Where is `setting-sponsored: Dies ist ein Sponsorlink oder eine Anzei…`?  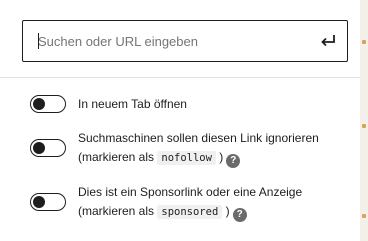
setting-sponsored: Dies ist ein Sponsorlink oder eine Anzei… is located at coordinates (190, 203).